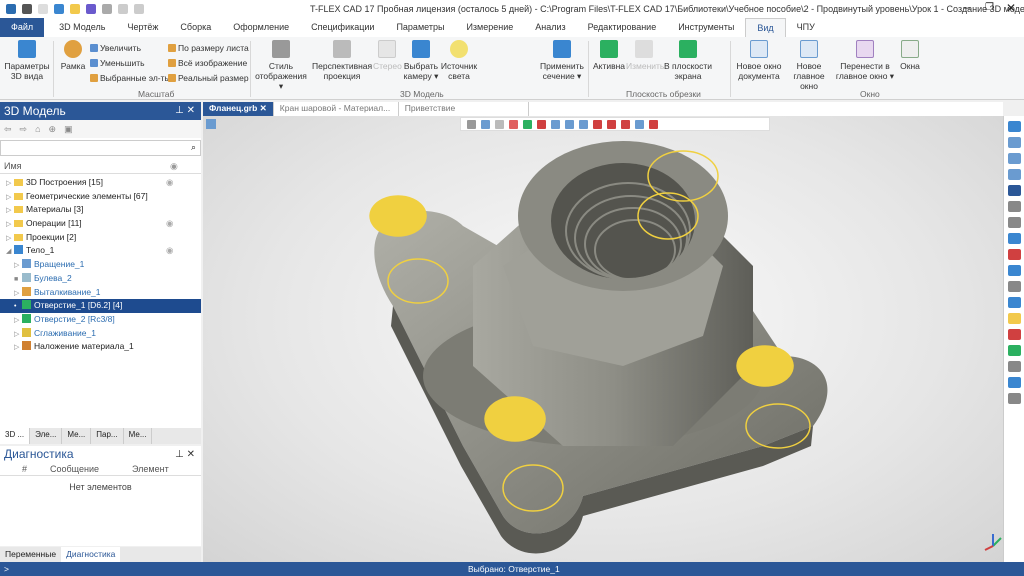  Describe the element at coordinates (130, 78) in the screenshot. I see `zoom-selected-button: Выбранные эл-ты` at that location.